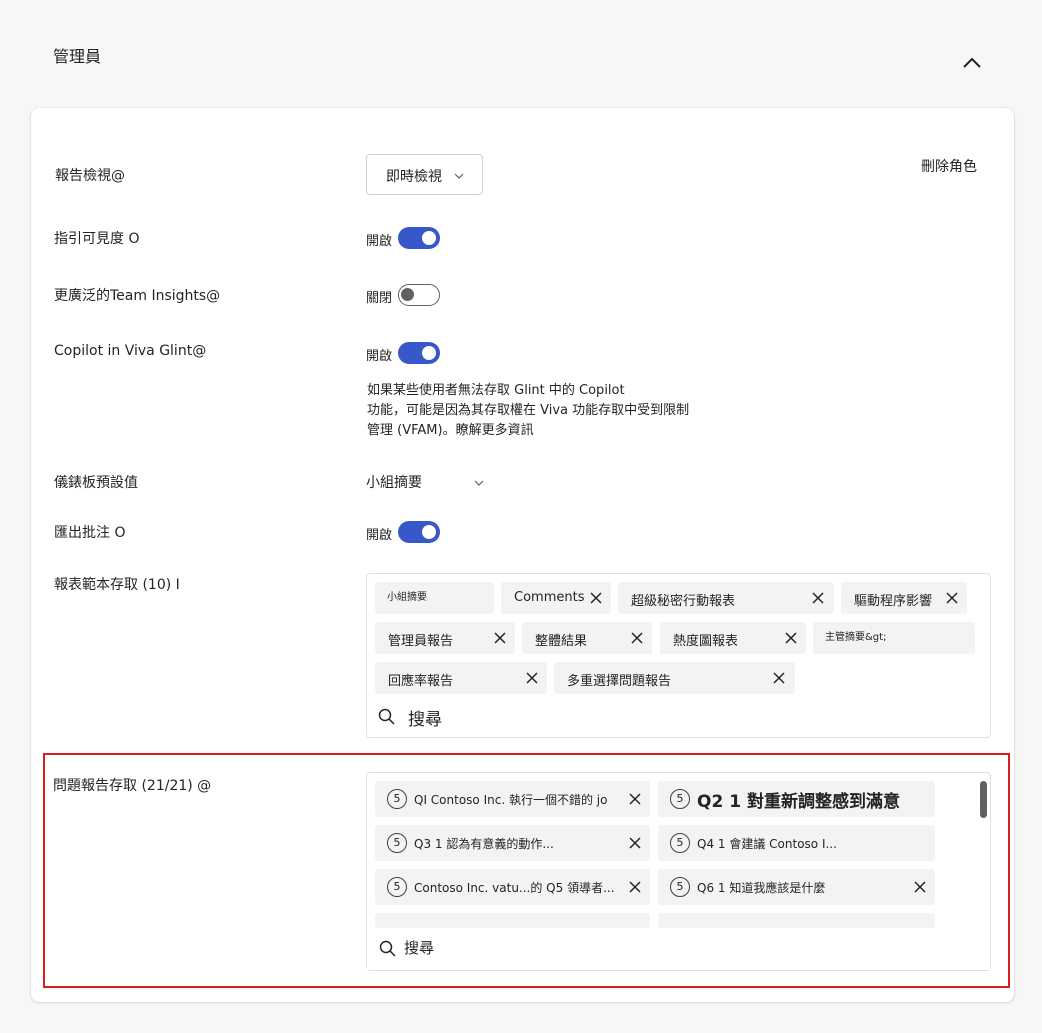 The width and height of the screenshot is (1042, 1033). I want to click on template-tag: 回應率報告, so click(461, 678).